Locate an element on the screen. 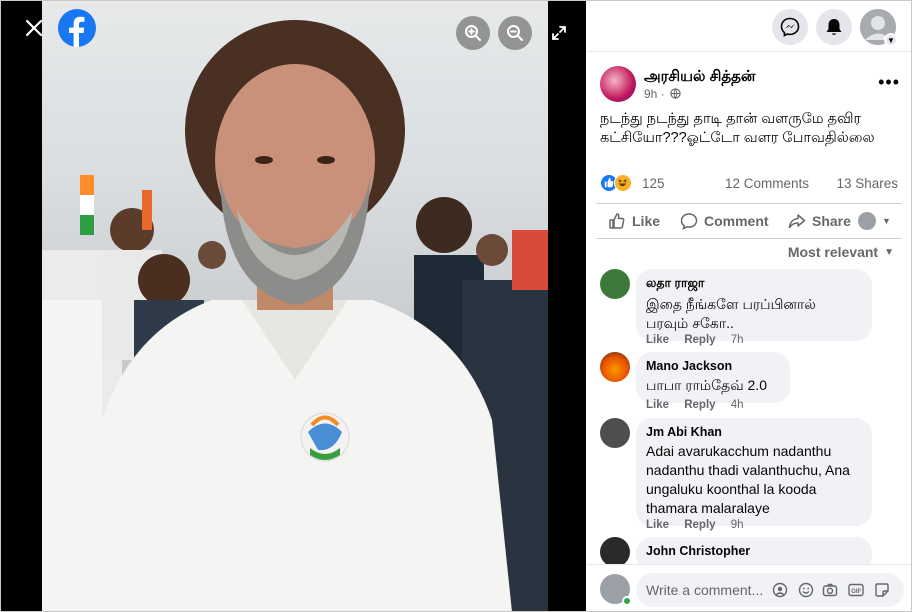 Image resolution: width=912 pixels, height=612 pixels. zoom-out-icon is located at coordinates (515, 33).